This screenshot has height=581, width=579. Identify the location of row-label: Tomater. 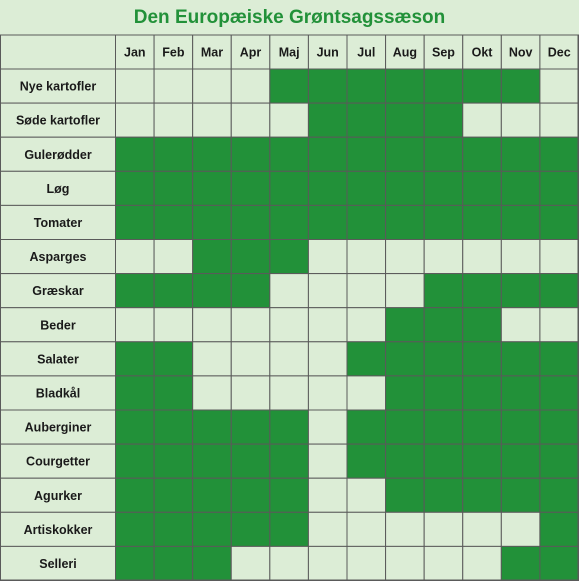
(58, 223).